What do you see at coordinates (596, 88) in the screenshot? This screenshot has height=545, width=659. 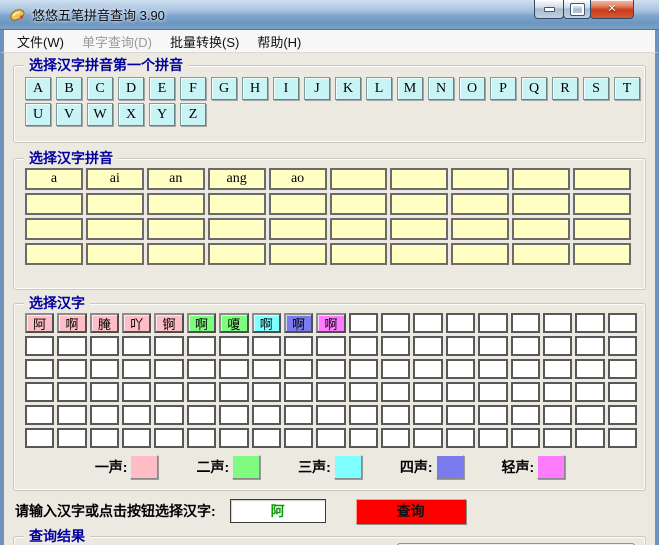 I see `pinyin-letter-button-S: S` at bounding box center [596, 88].